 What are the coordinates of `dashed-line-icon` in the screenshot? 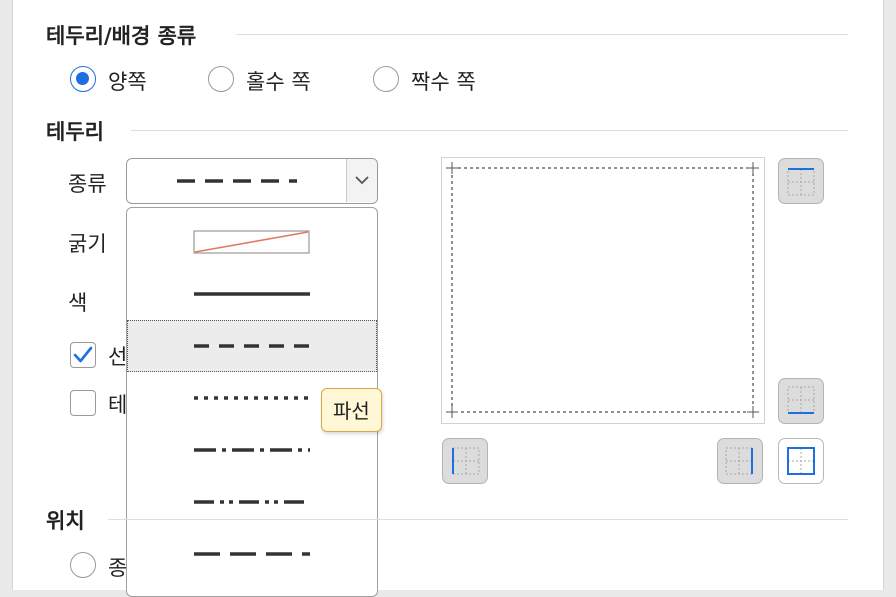 It's located at (252, 346).